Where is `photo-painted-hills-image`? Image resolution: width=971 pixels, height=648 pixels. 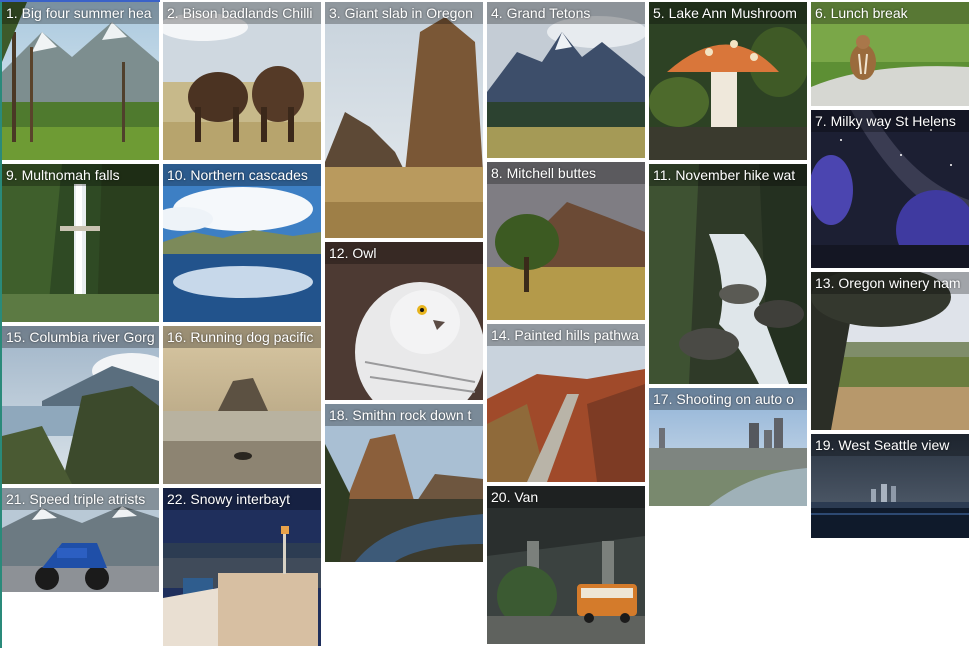
photo-painted-hills-image is located at coordinates (566, 403).